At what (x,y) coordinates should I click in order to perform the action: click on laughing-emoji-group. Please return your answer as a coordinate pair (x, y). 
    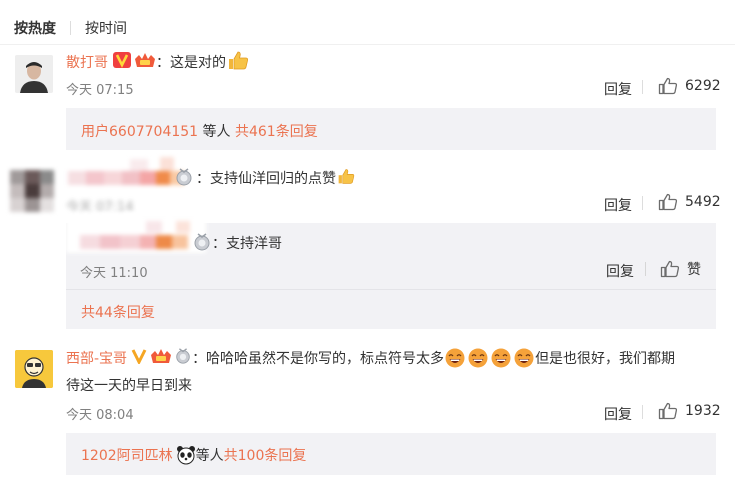
    Looking at the image, I should click on (489, 358).